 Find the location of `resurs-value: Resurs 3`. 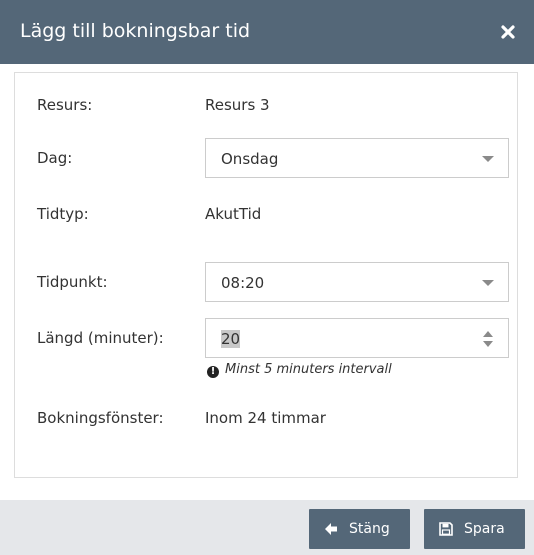

resurs-value: Resurs 3 is located at coordinates (237, 105).